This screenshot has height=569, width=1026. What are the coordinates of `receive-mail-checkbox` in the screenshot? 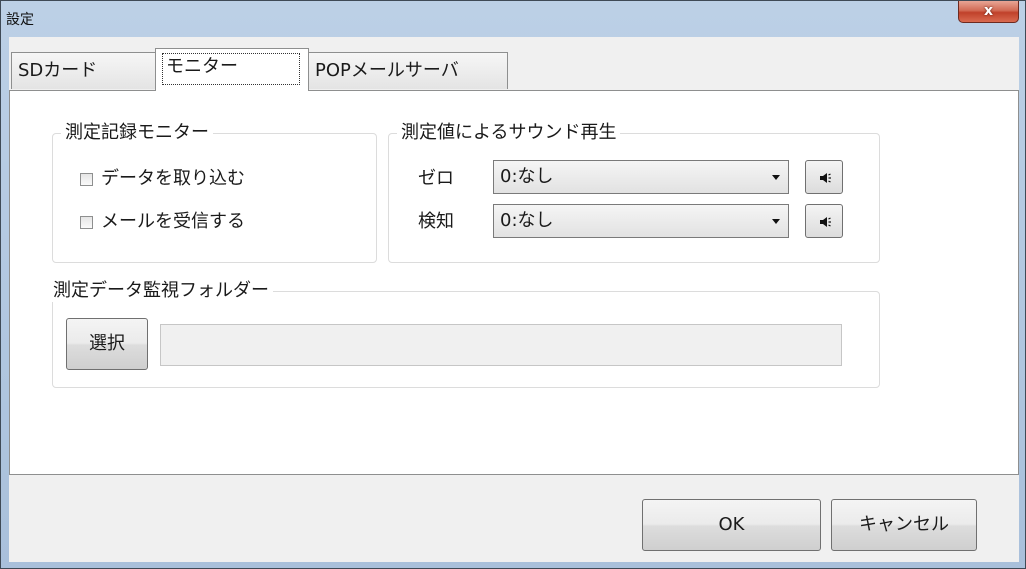 It's located at (86, 222).